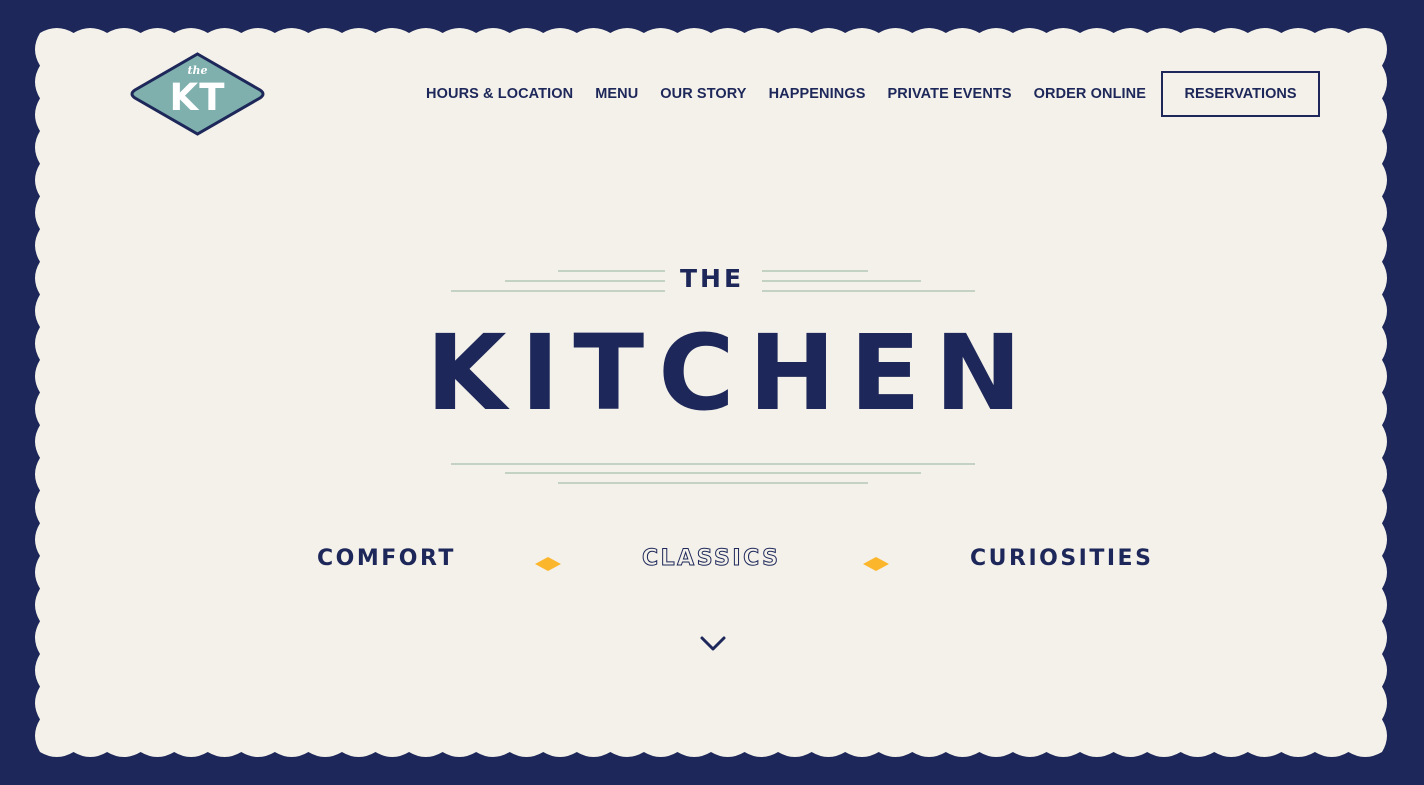  What do you see at coordinates (1062, 558) in the screenshot?
I see `tagline-curiosities: CURIOSITIES` at bounding box center [1062, 558].